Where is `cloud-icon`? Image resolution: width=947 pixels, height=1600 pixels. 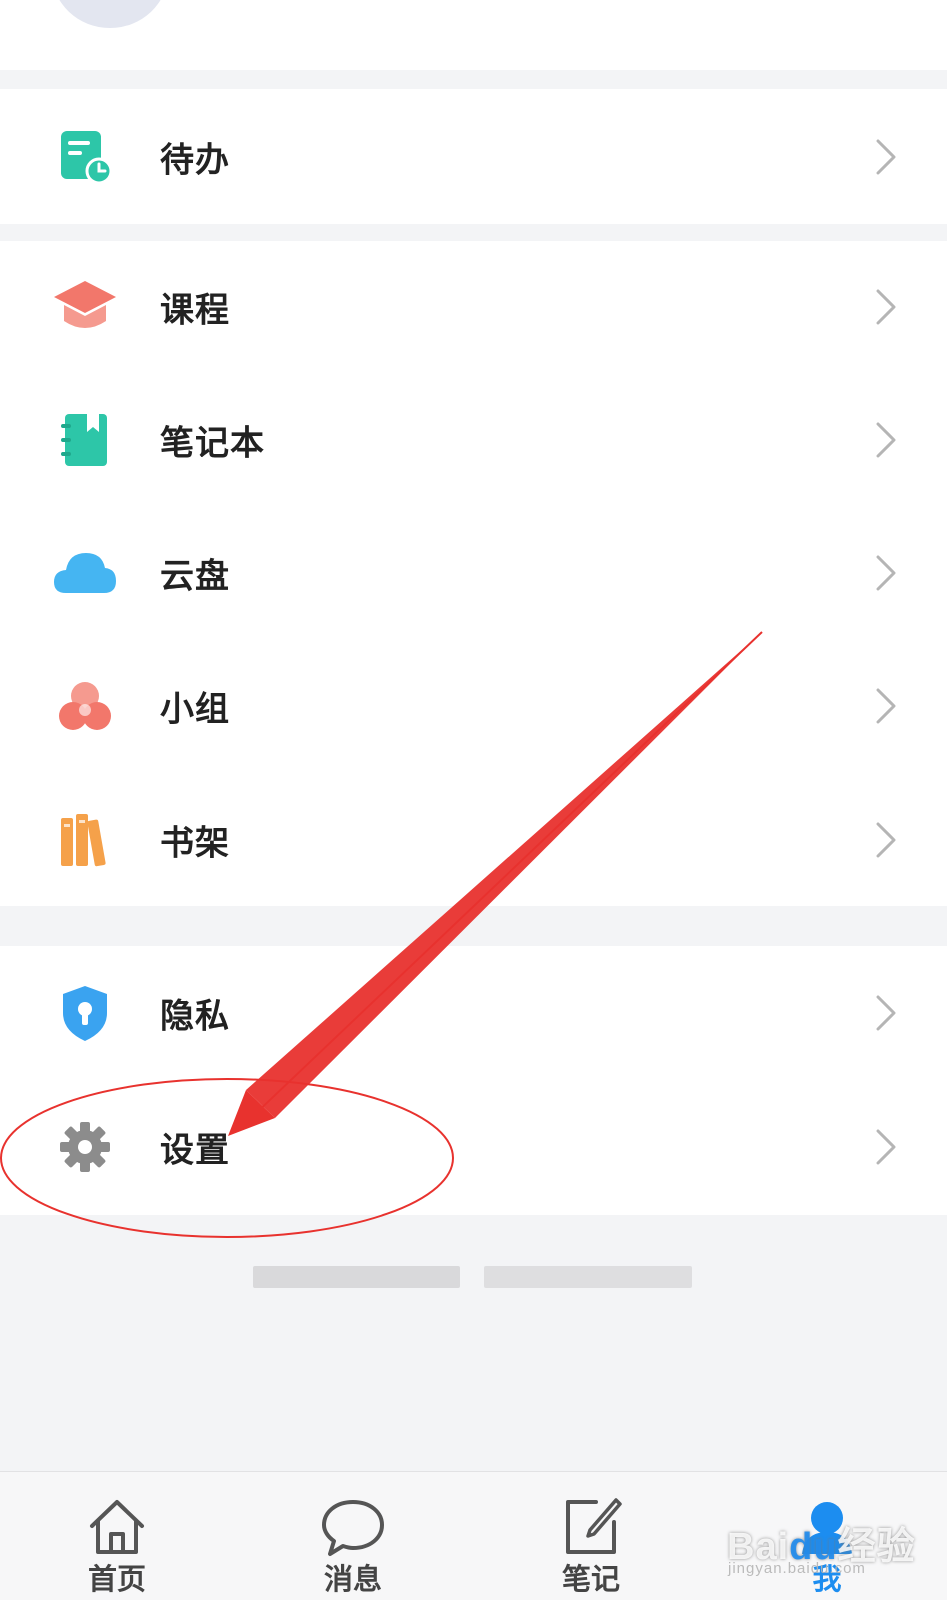
cloud-icon is located at coordinates (85, 573).